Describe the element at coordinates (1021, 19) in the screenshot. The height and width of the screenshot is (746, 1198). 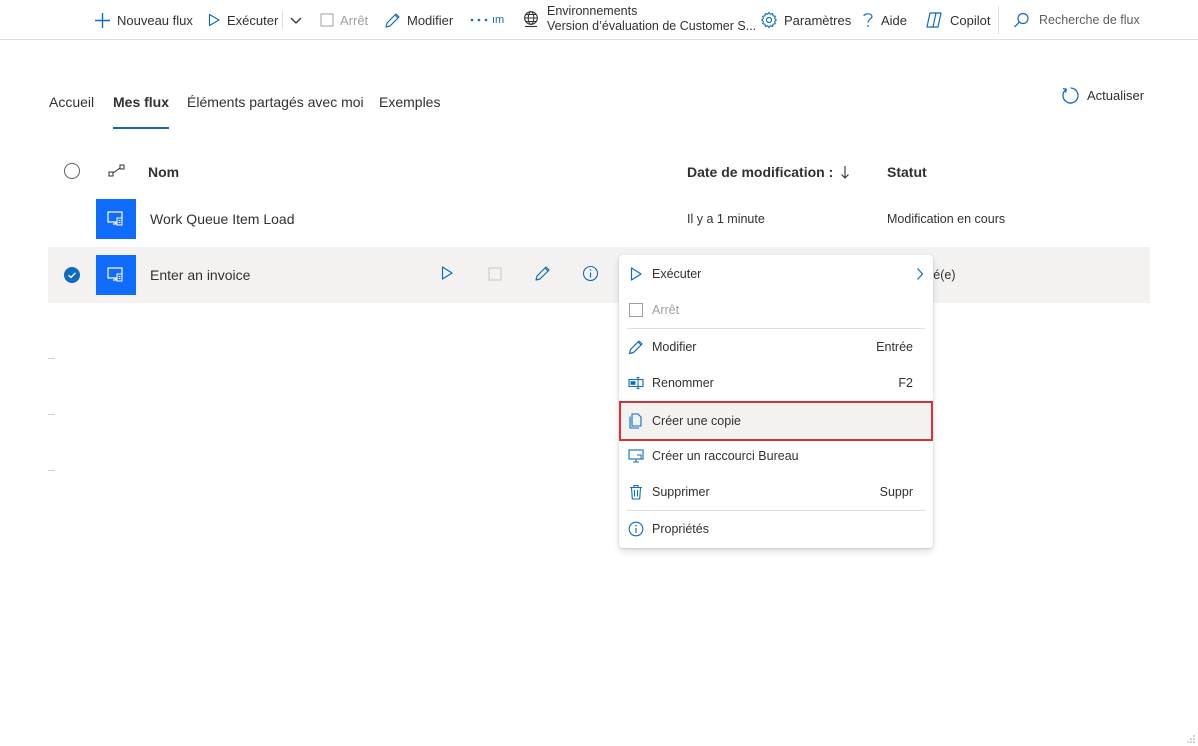
I see `search-icon` at that location.